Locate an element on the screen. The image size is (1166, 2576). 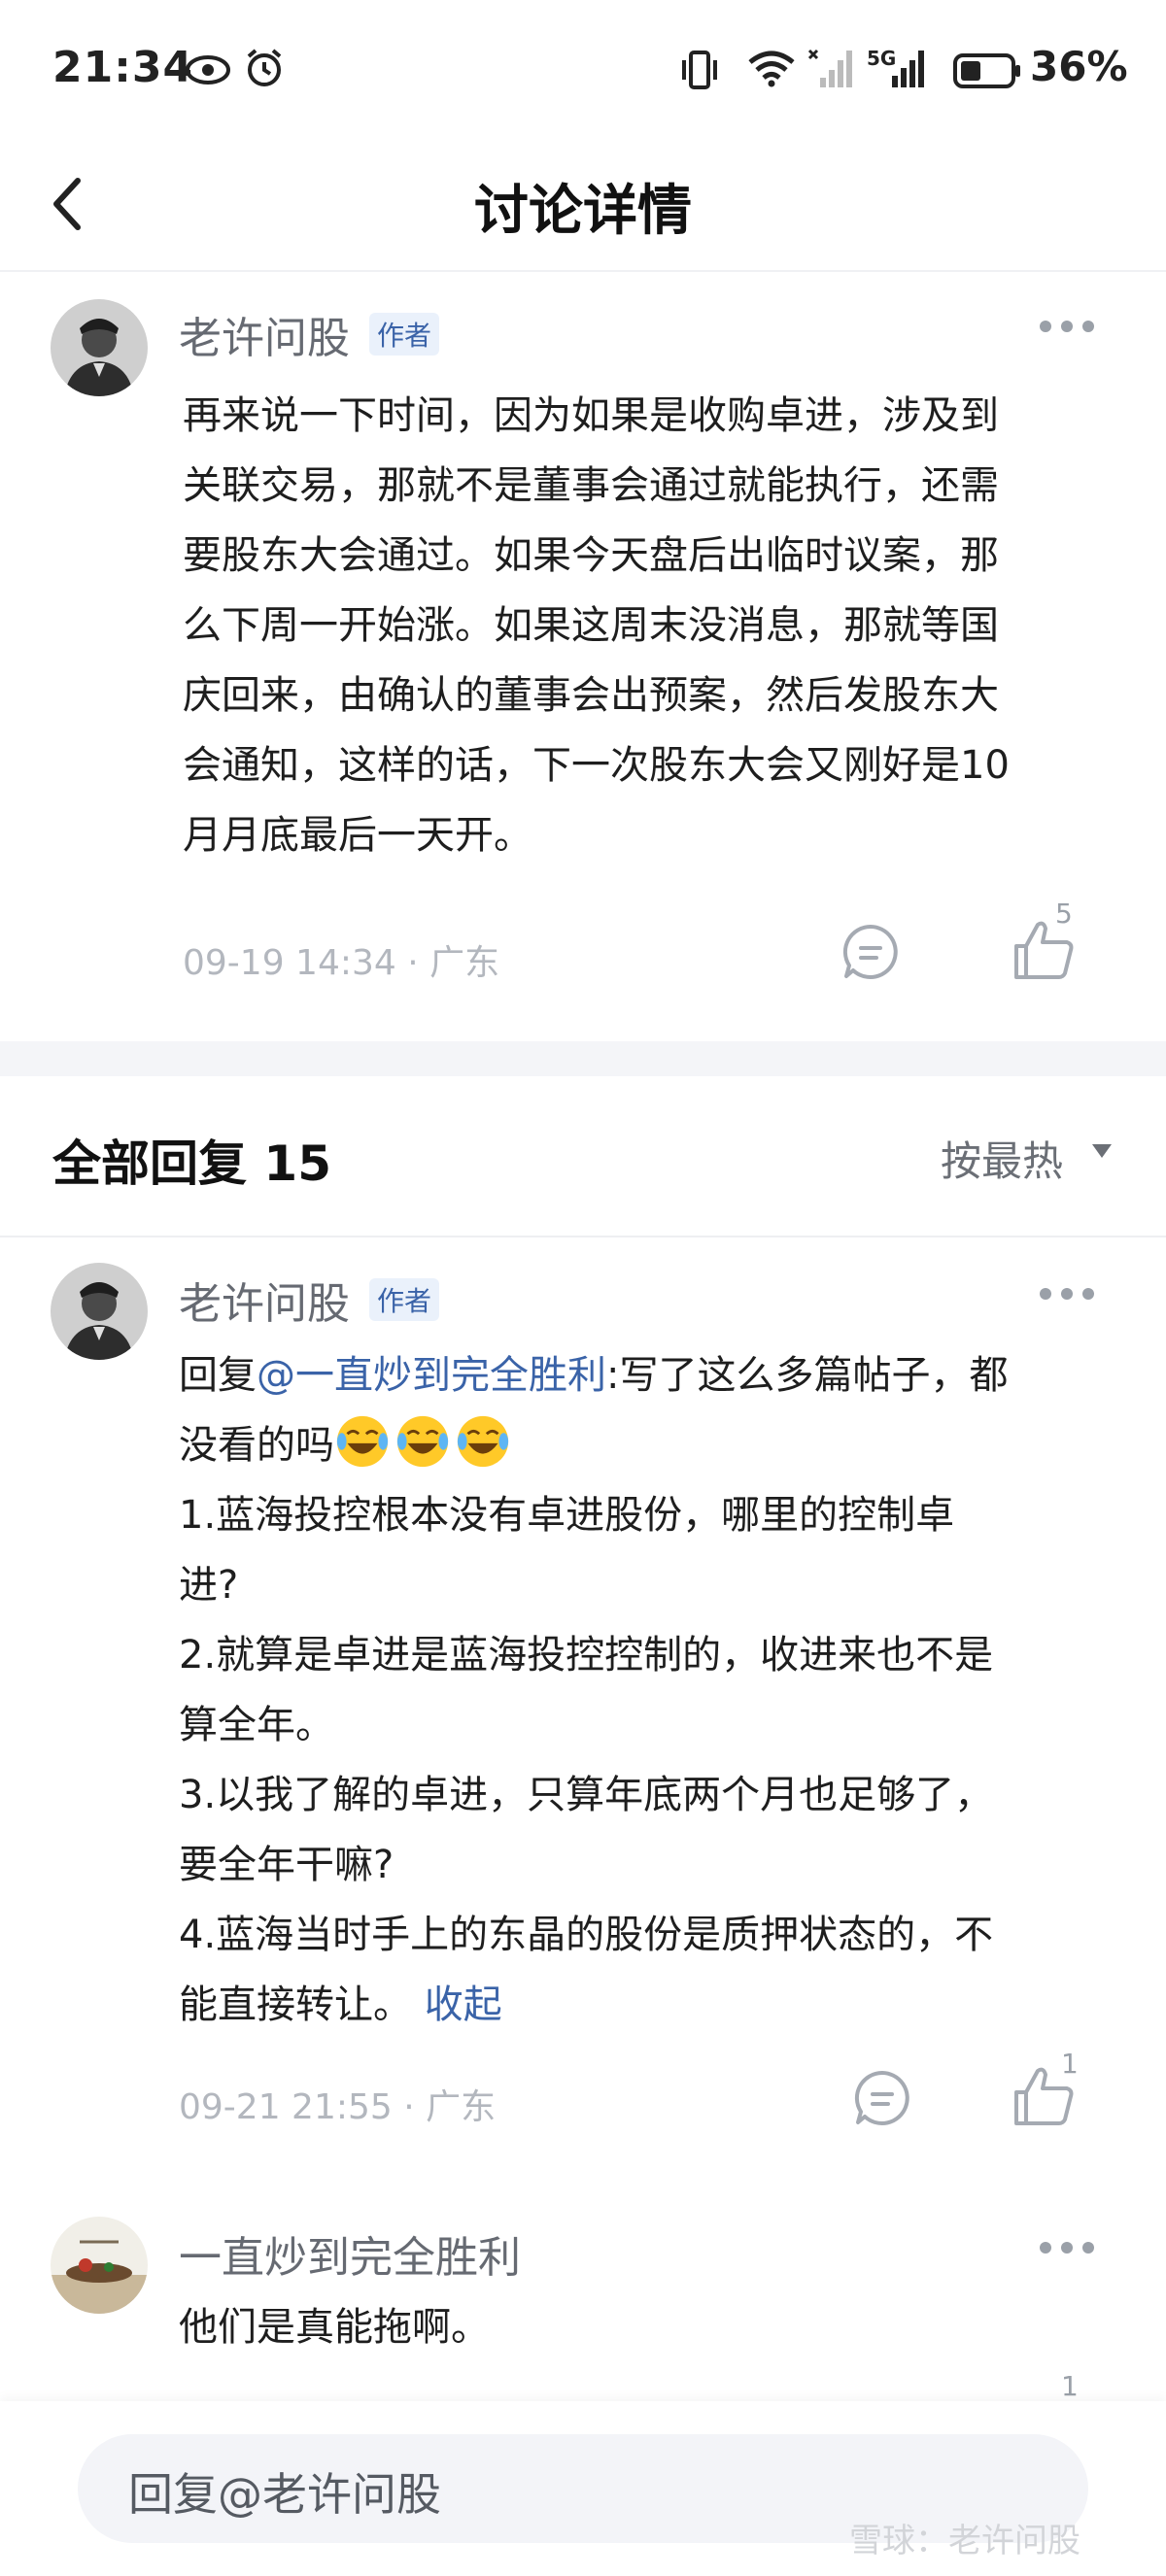
sort-dropdown: 按最热 is located at coordinates (1002, 1158).